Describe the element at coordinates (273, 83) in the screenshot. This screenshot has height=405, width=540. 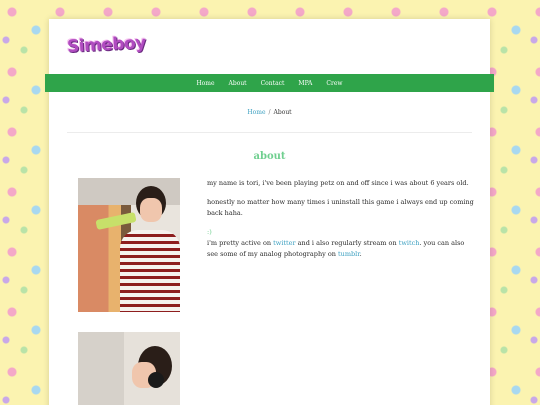
I see `nav-item-contact: Contact` at that location.